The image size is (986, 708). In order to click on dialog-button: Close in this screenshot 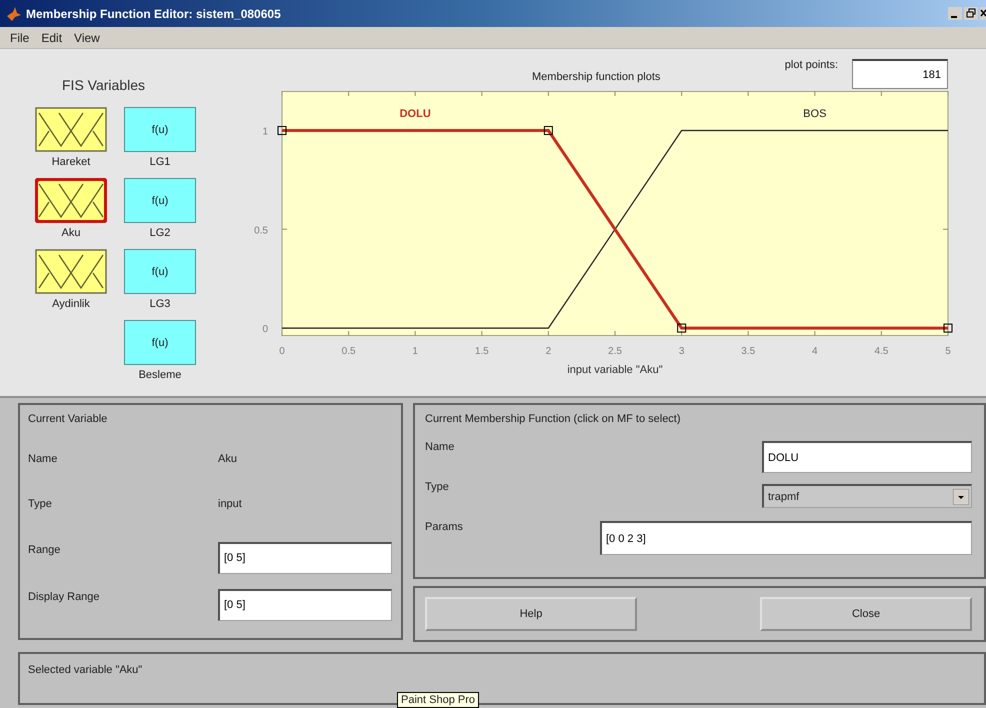, I will do `click(866, 614)`.